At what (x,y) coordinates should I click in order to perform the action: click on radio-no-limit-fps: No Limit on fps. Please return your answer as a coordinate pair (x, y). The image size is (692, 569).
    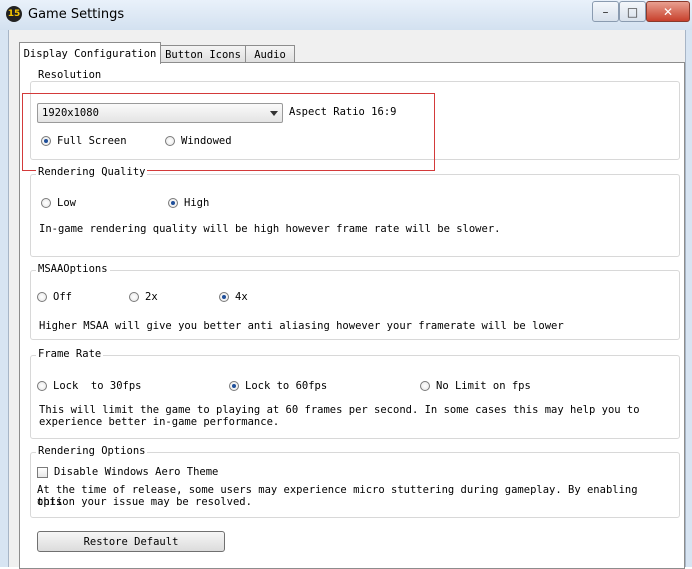
    Looking at the image, I should click on (475, 386).